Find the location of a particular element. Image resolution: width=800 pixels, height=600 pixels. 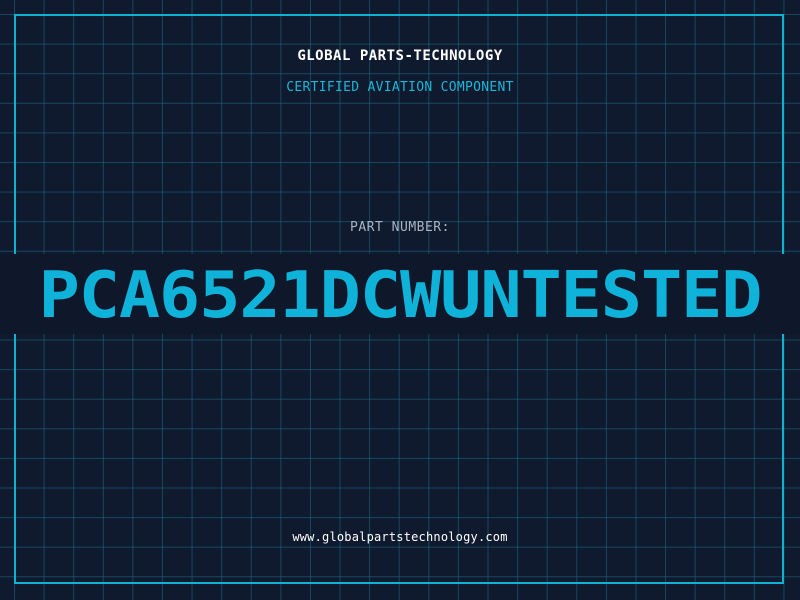

company-name: GLOBAL PARTS-TECHNOLOGY is located at coordinates (400, 56).